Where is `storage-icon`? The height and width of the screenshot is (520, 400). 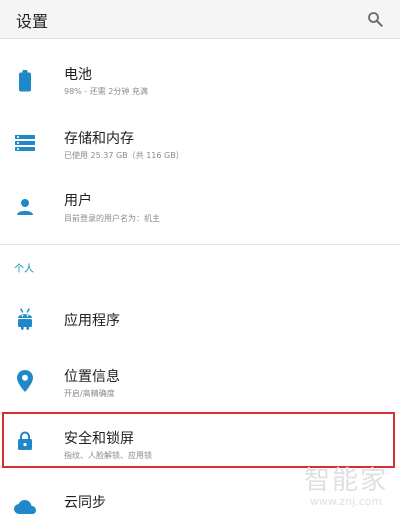 storage-icon is located at coordinates (25, 143).